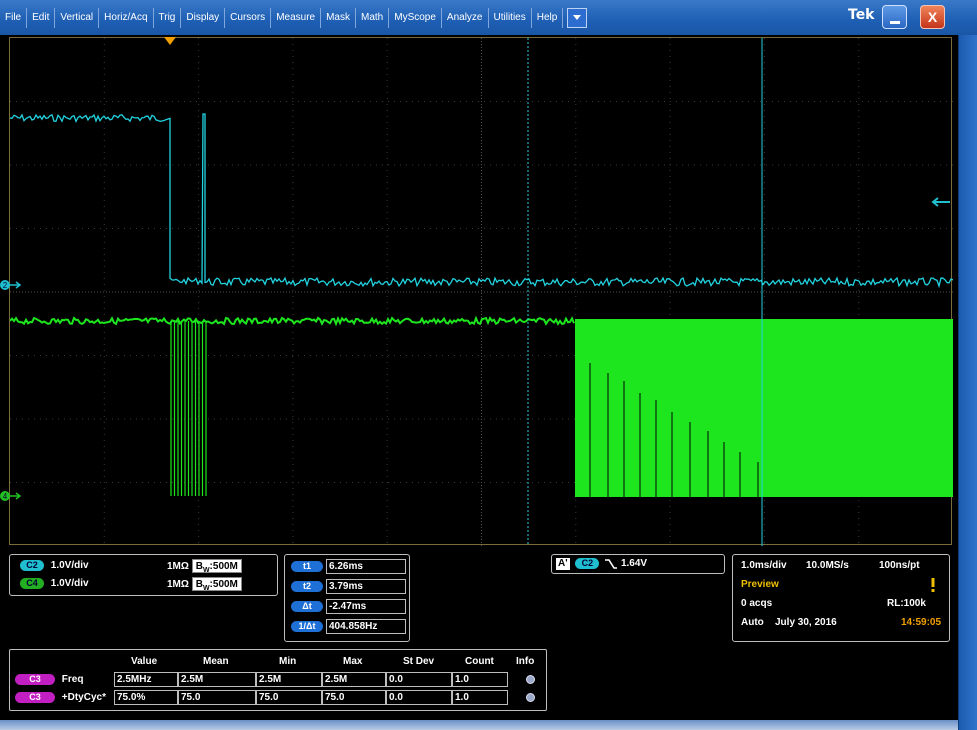  Describe the element at coordinates (296, 17) in the screenshot. I see `menu-measure: Measure` at that location.